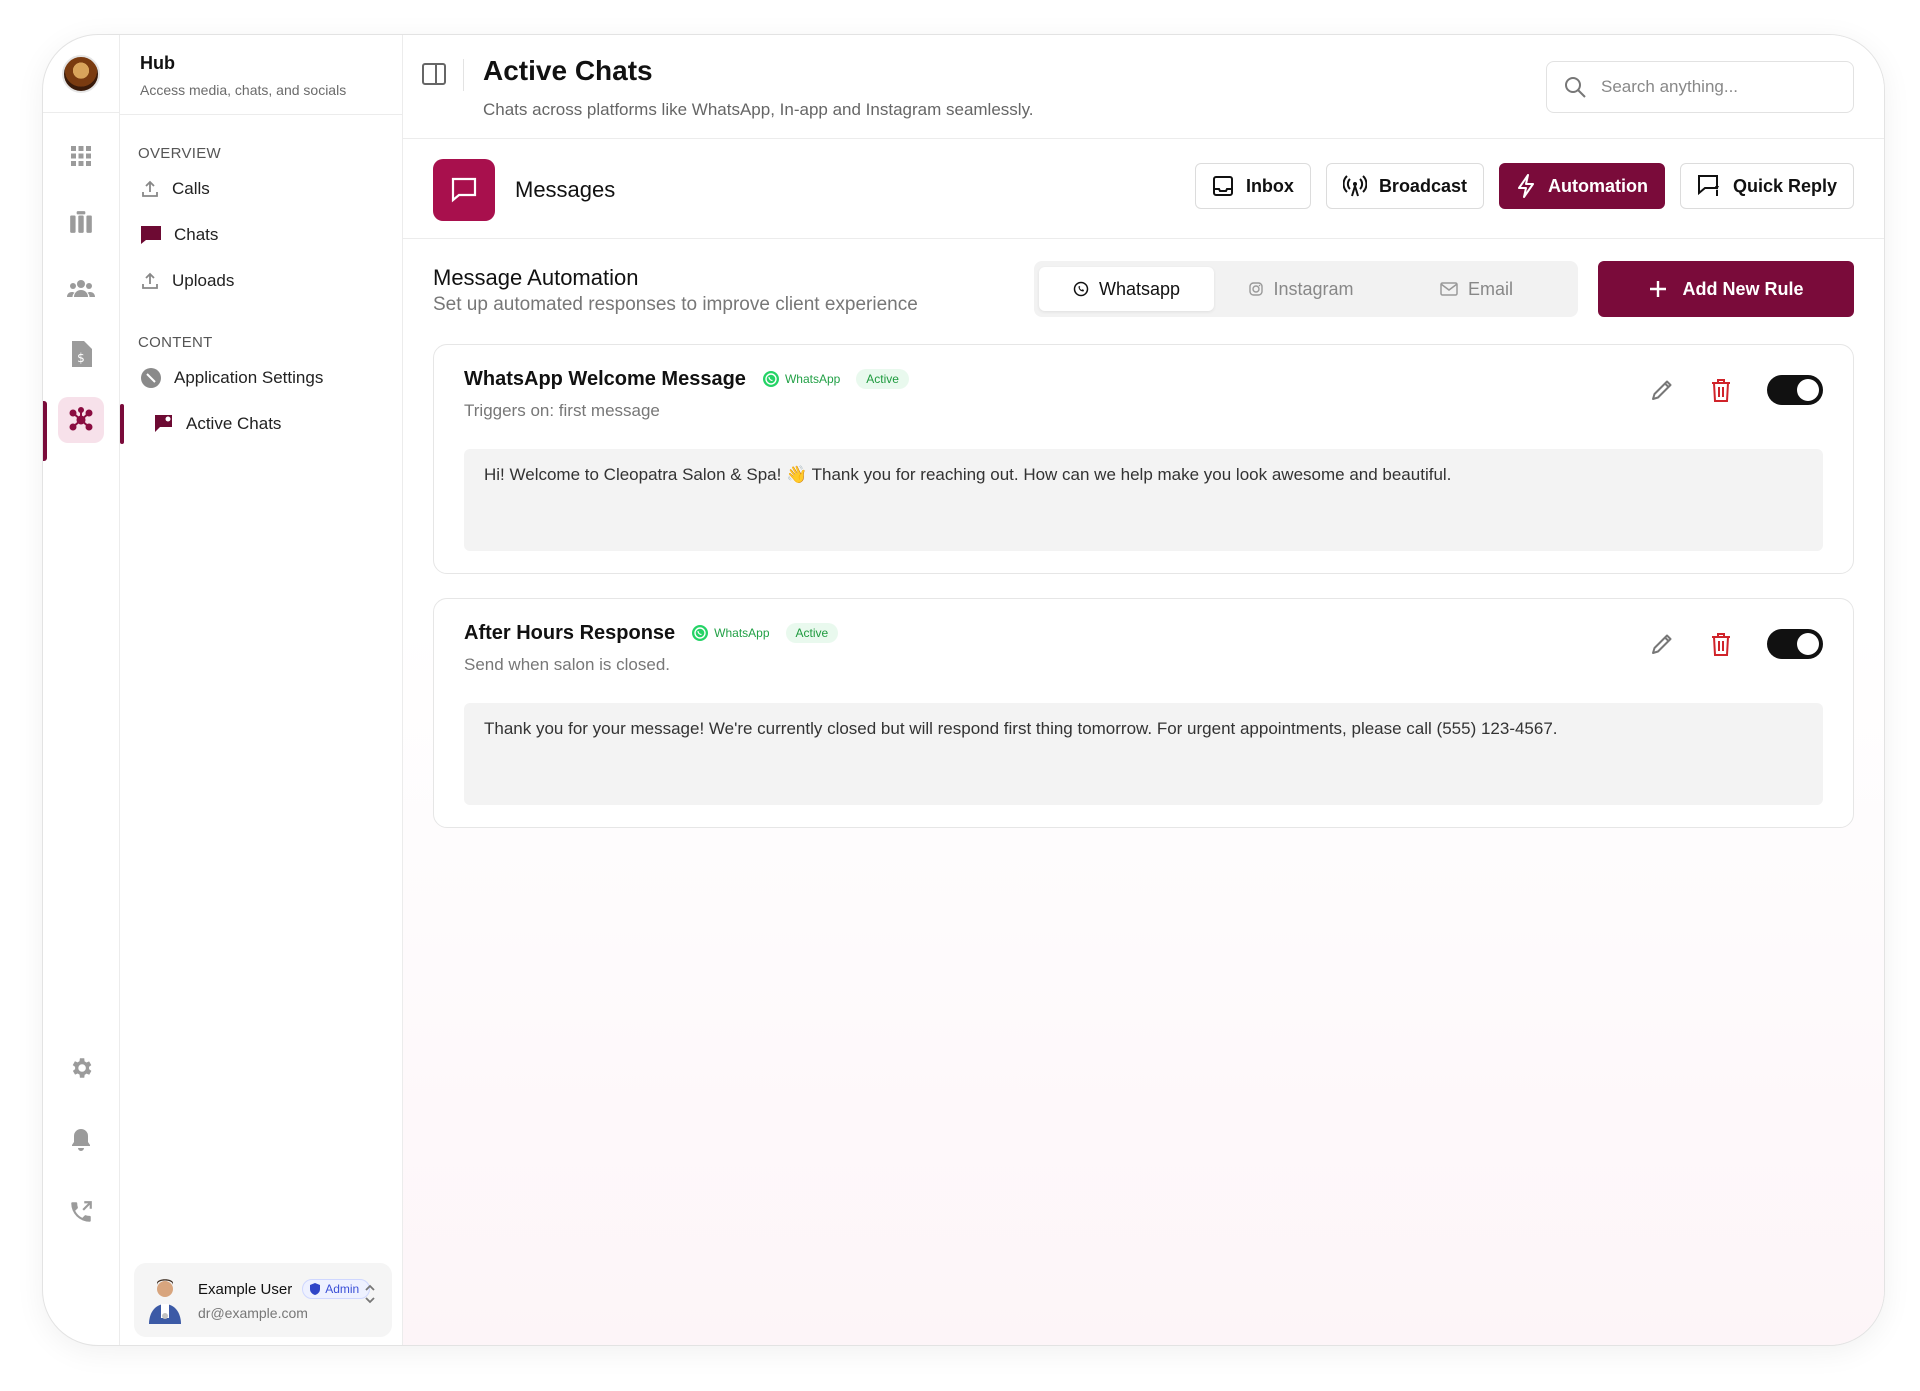 The width and height of the screenshot is (1920, 1391). I want to click on brand-logo, so click(81, 74).